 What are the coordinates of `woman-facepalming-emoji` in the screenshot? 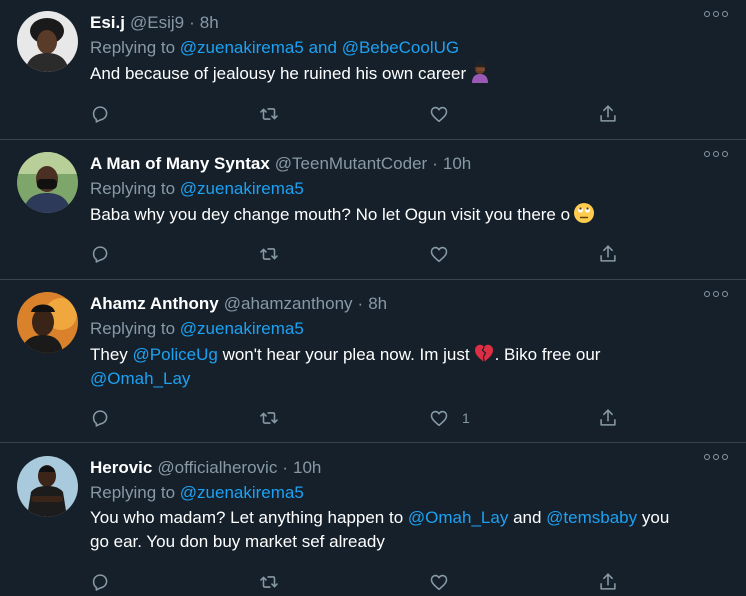 It's located at (480, 72).